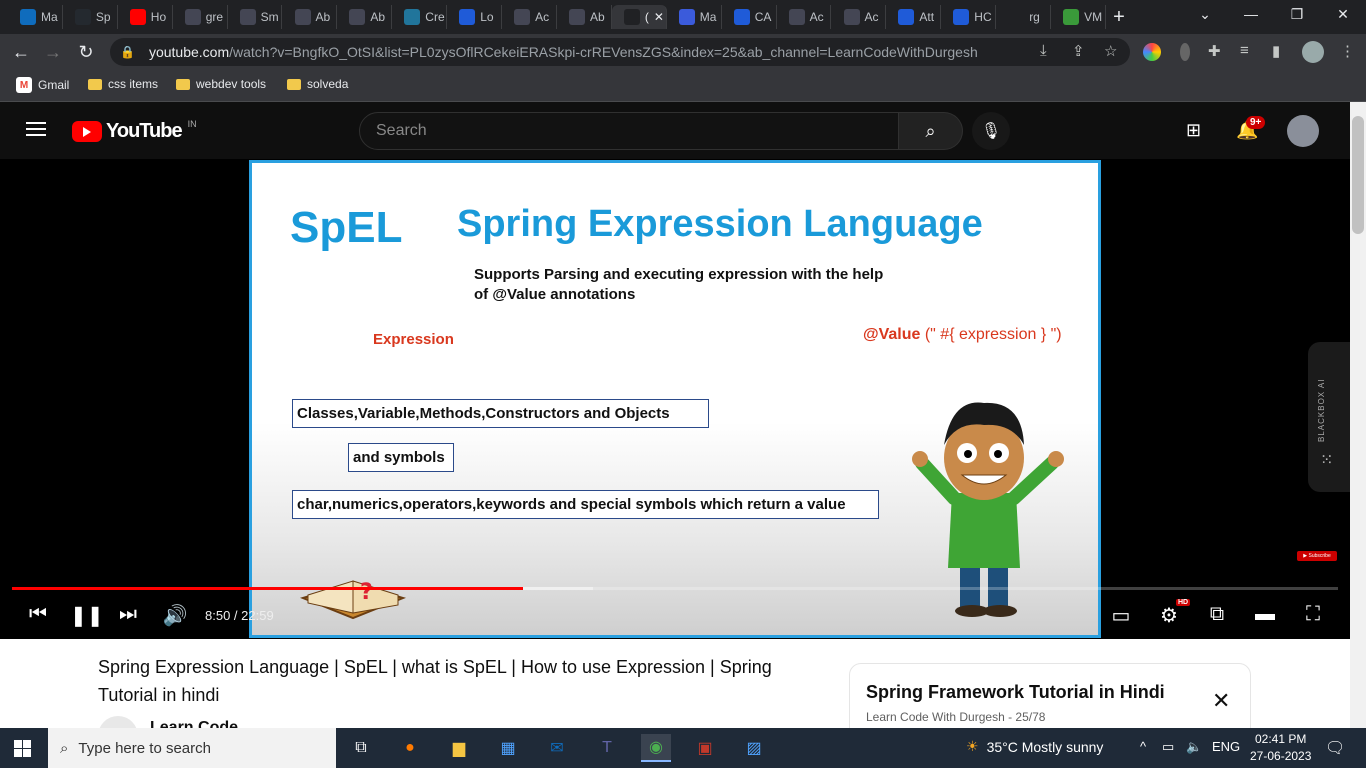  I want to click on photos-icon: ▨, so click(754, 748).